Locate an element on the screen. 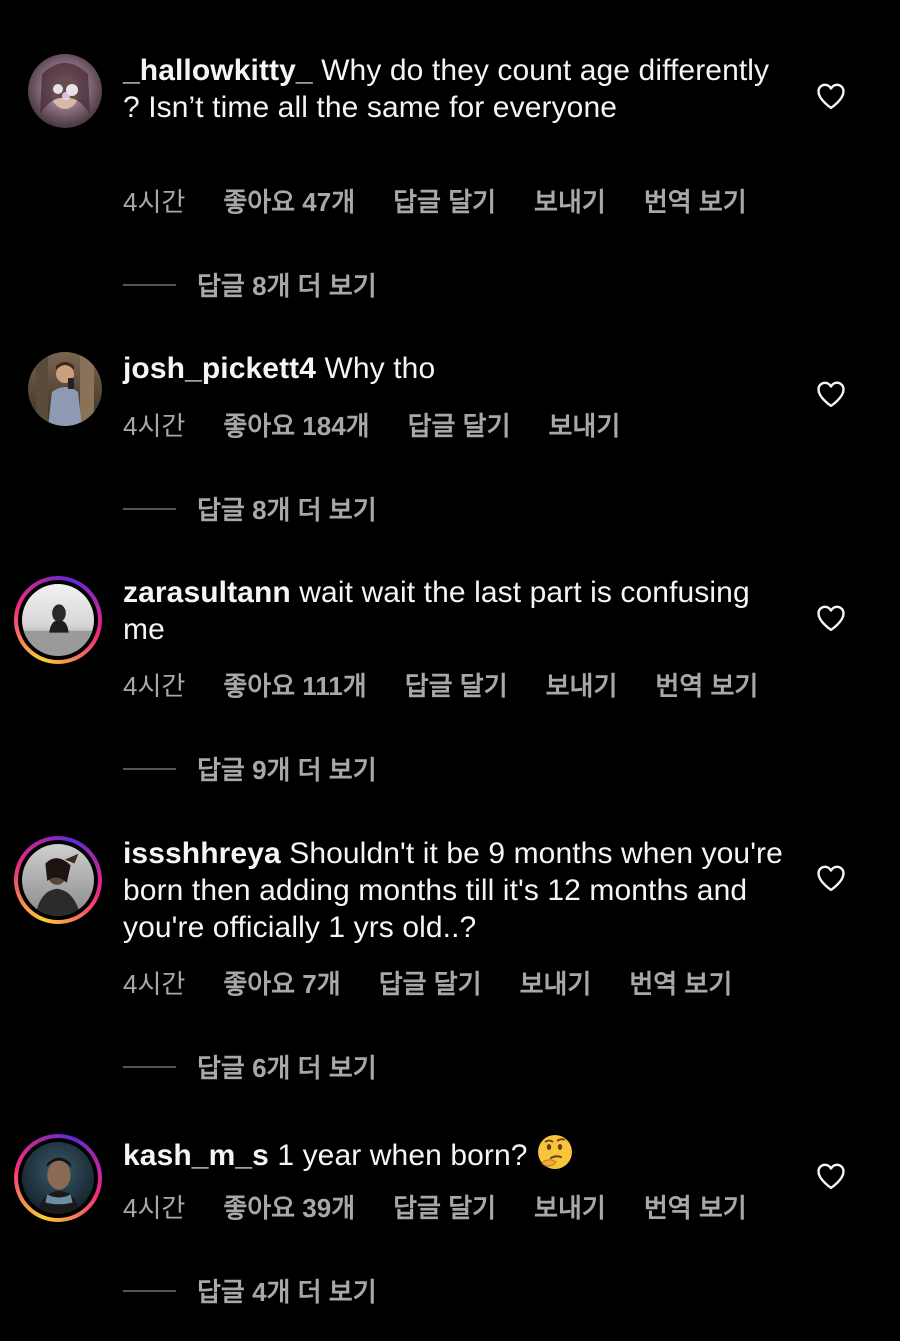  thinking-face-icon is located at coordinates (554, 1152).